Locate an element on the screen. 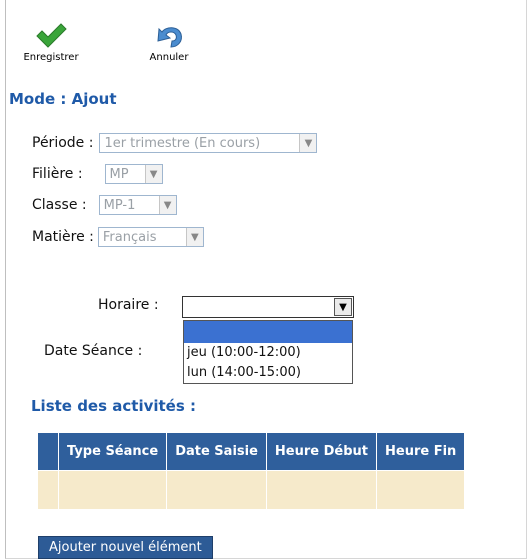 This screenshot has width=528, height=560. classe-value: MP-1 is located at coordinates (119, 205).